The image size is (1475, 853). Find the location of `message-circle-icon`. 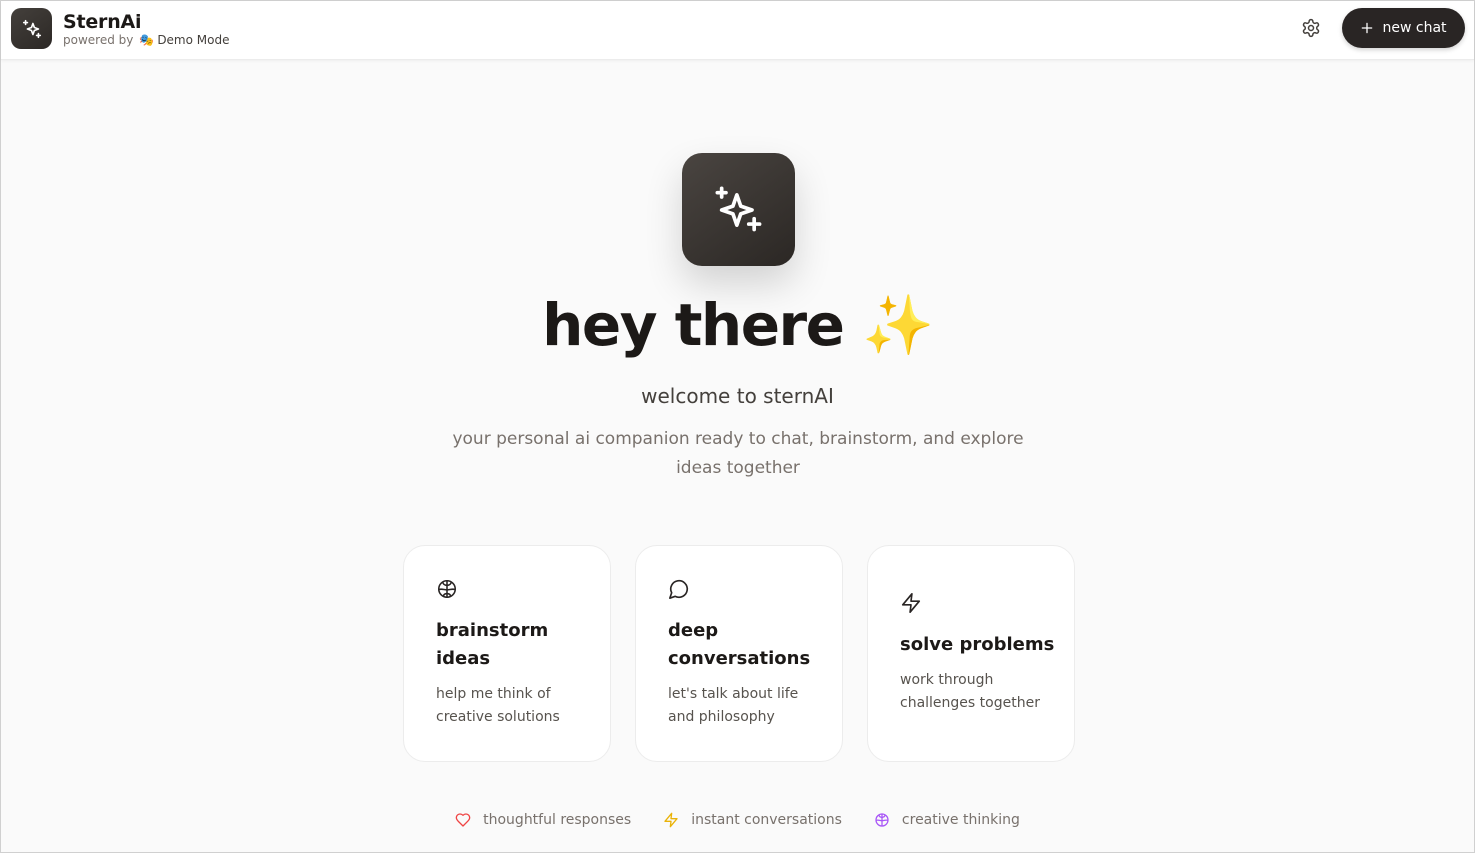

message-circle-icon is located at coordinates (679, 589).